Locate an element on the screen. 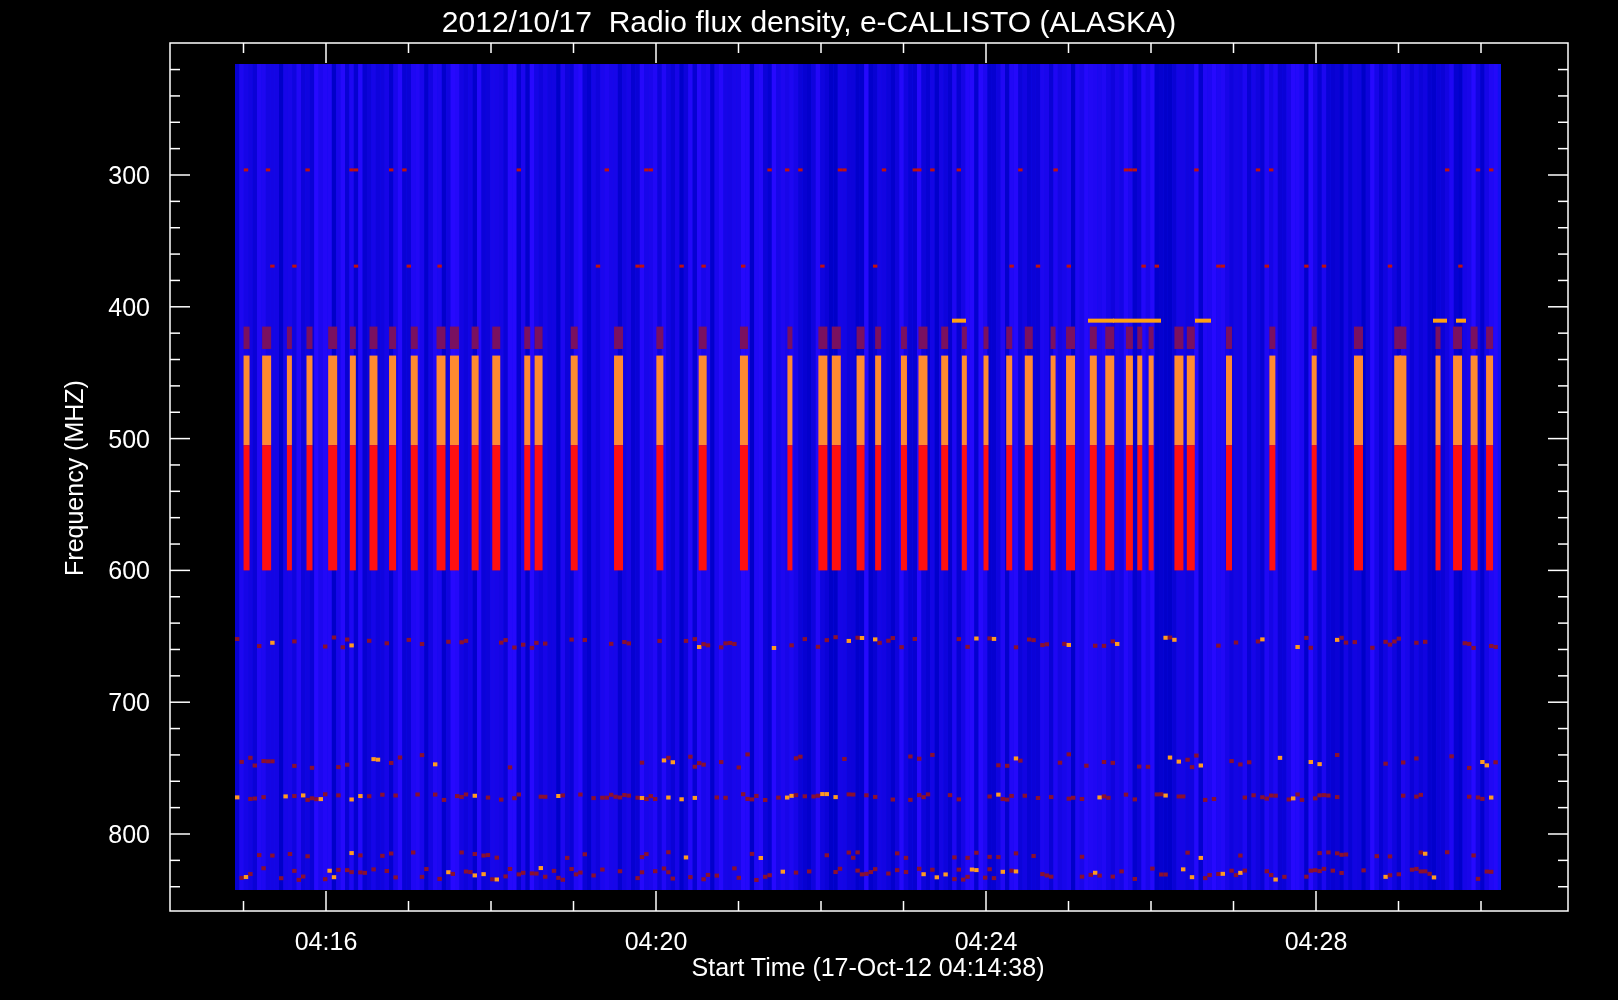 The width and height of the screenshot is (1618, 1000). y-tick-label: 300 is located at coordinates (129, 175).